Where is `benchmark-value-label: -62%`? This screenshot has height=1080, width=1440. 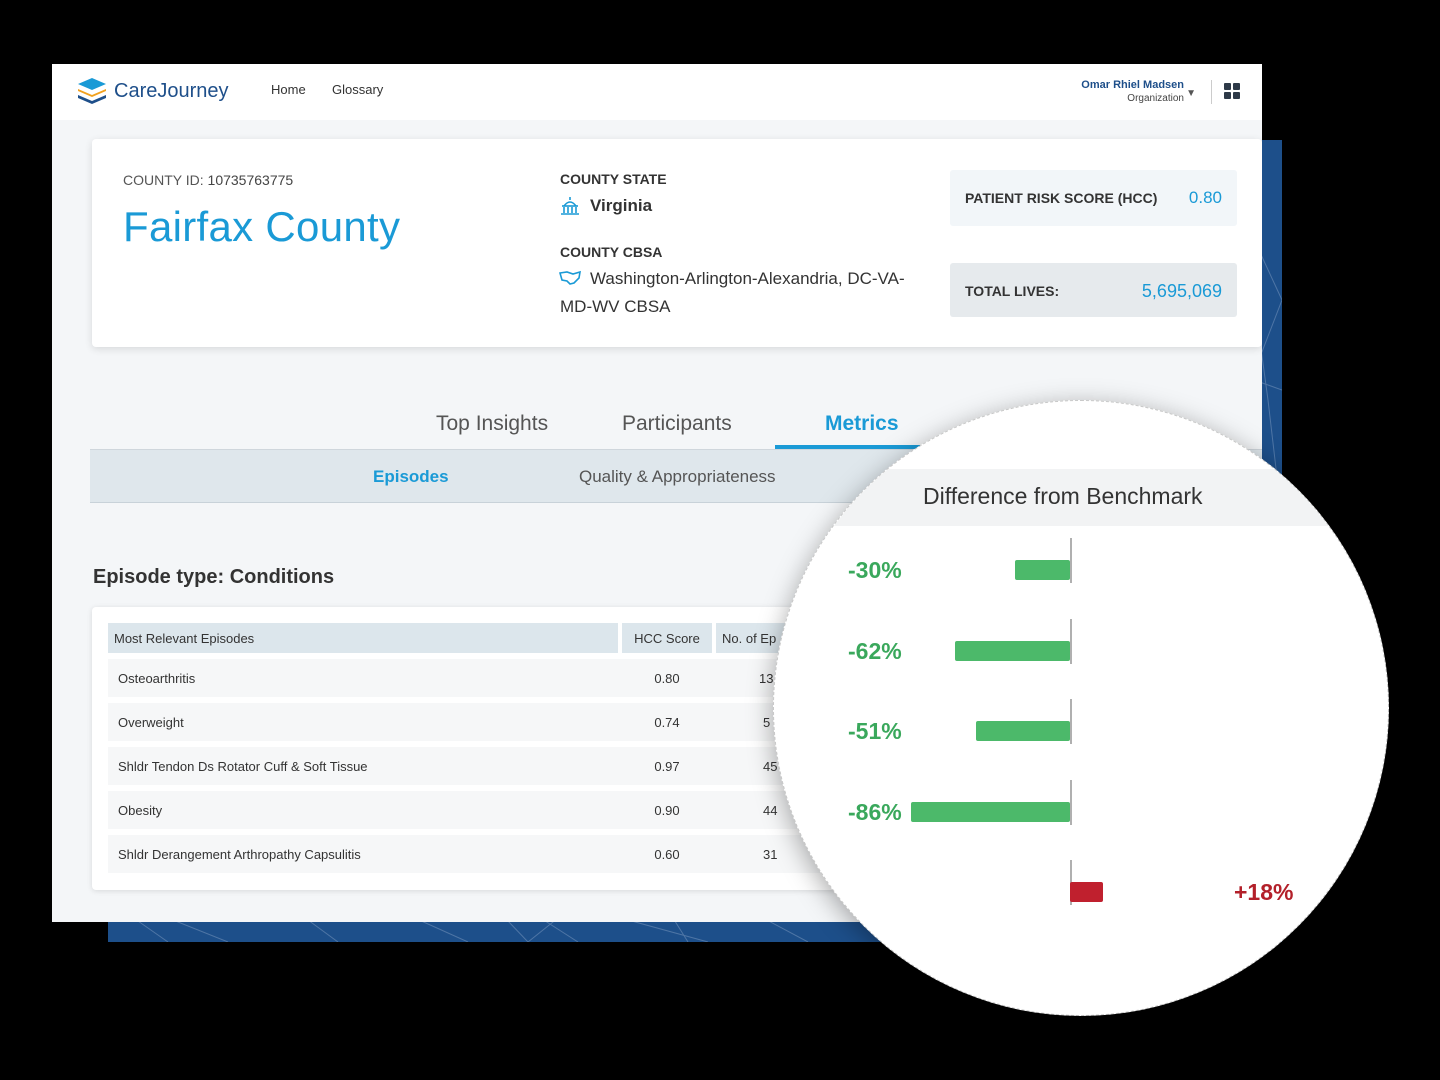 benchmark-value-label: -62% is located at coordinates (875, 650).